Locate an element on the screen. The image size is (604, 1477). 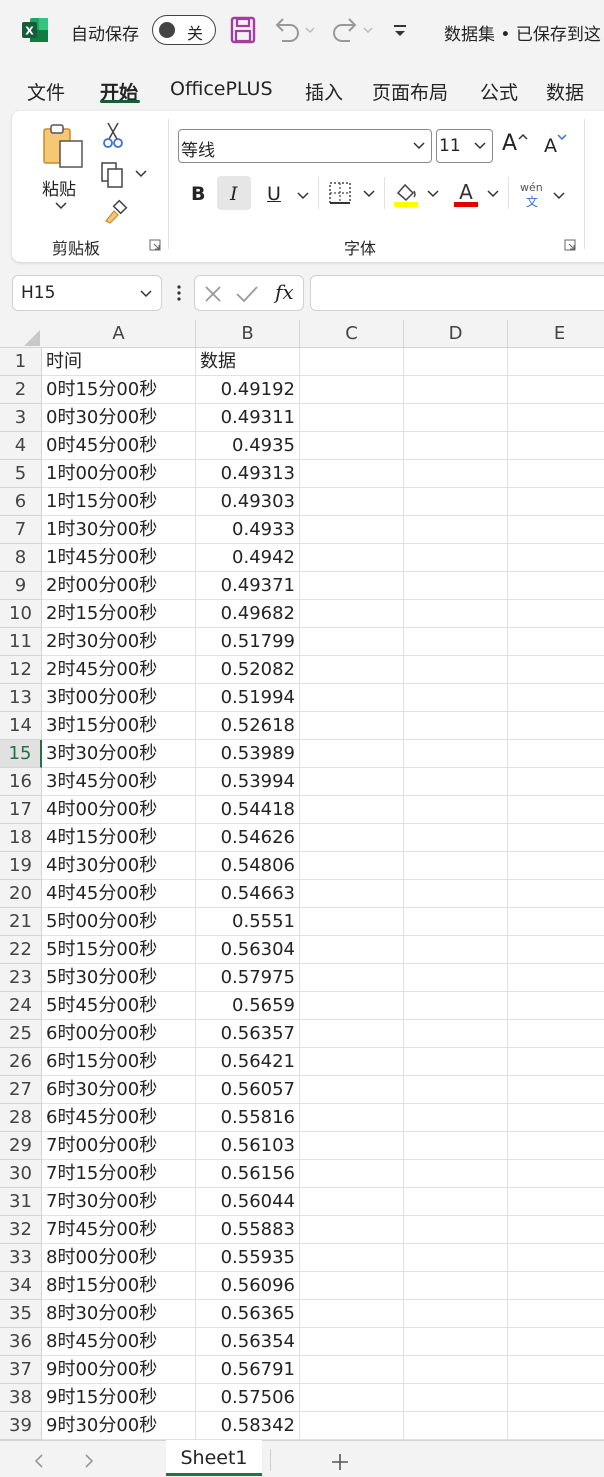
cell-a: 8时15分00秒 is located at coordinates (119, 1286).